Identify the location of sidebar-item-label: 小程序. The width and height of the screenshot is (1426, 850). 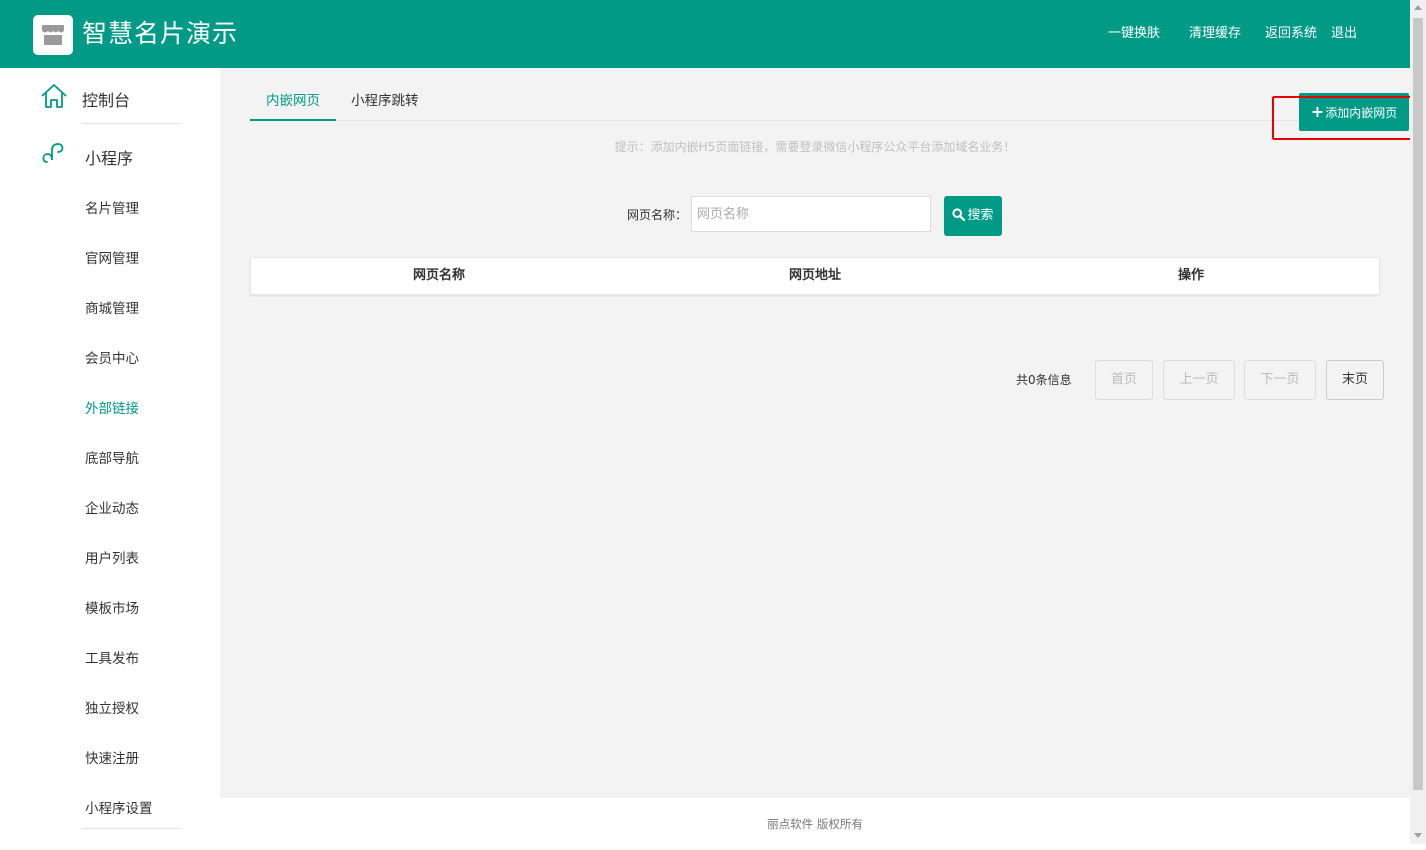
(109, 158).